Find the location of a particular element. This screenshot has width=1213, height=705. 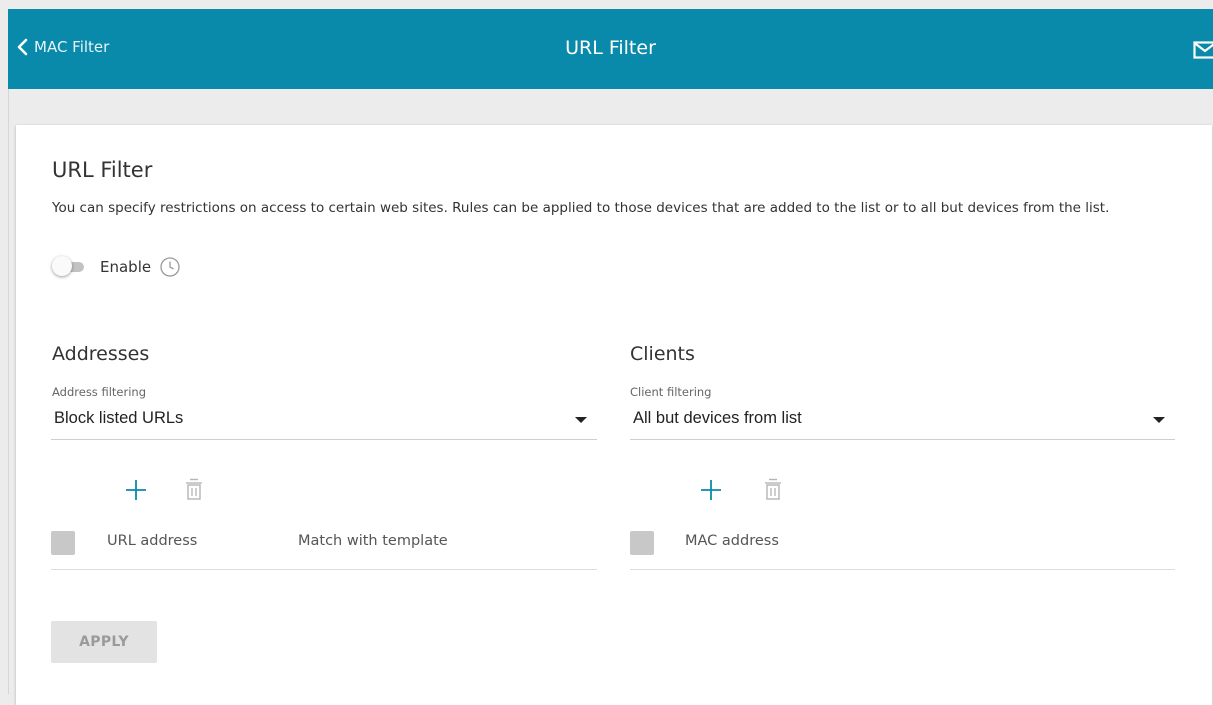

toggle-knob is located at coordinates (62, 266).